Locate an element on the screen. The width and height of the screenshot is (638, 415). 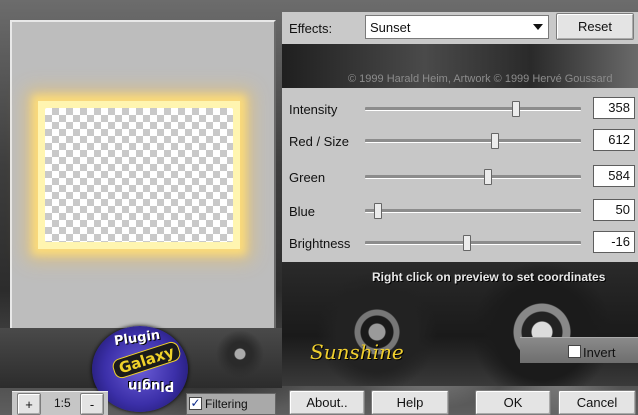
invert-toggle: Invert is located at coordinates (579, 350).